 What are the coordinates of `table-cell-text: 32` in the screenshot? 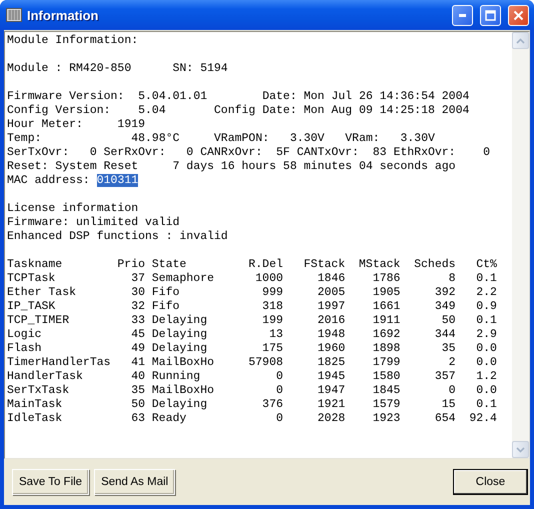 It's located at (137, 307).